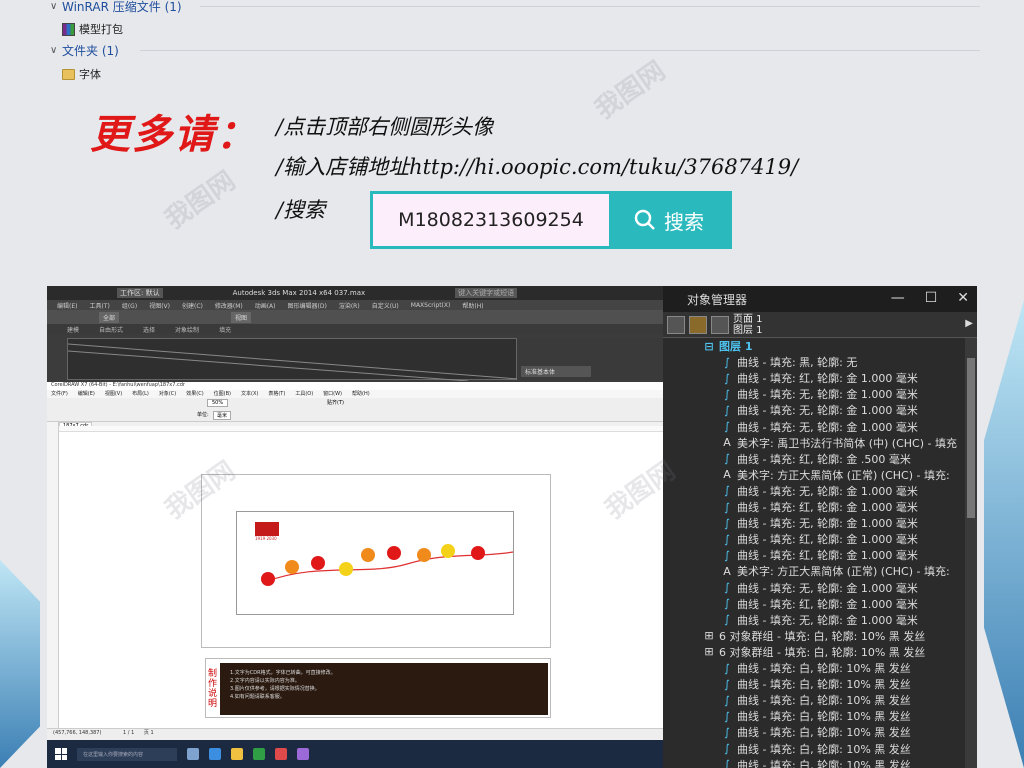  I want to click on search-button: 搜索, so click(669, 220).